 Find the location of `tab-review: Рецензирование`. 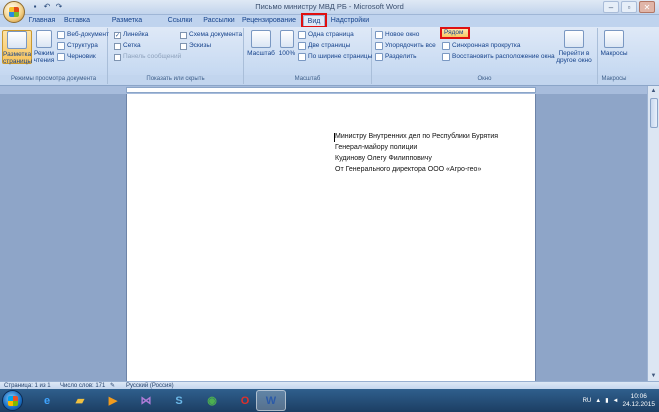

tab-review: Рецензирование is located at coordinates (269, 21).